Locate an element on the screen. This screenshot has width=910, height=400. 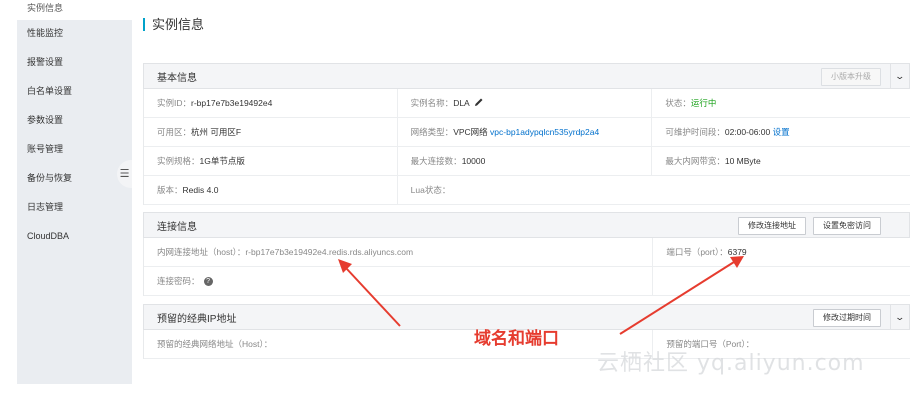
arrow-to-port is located at coordinates (677, 298).